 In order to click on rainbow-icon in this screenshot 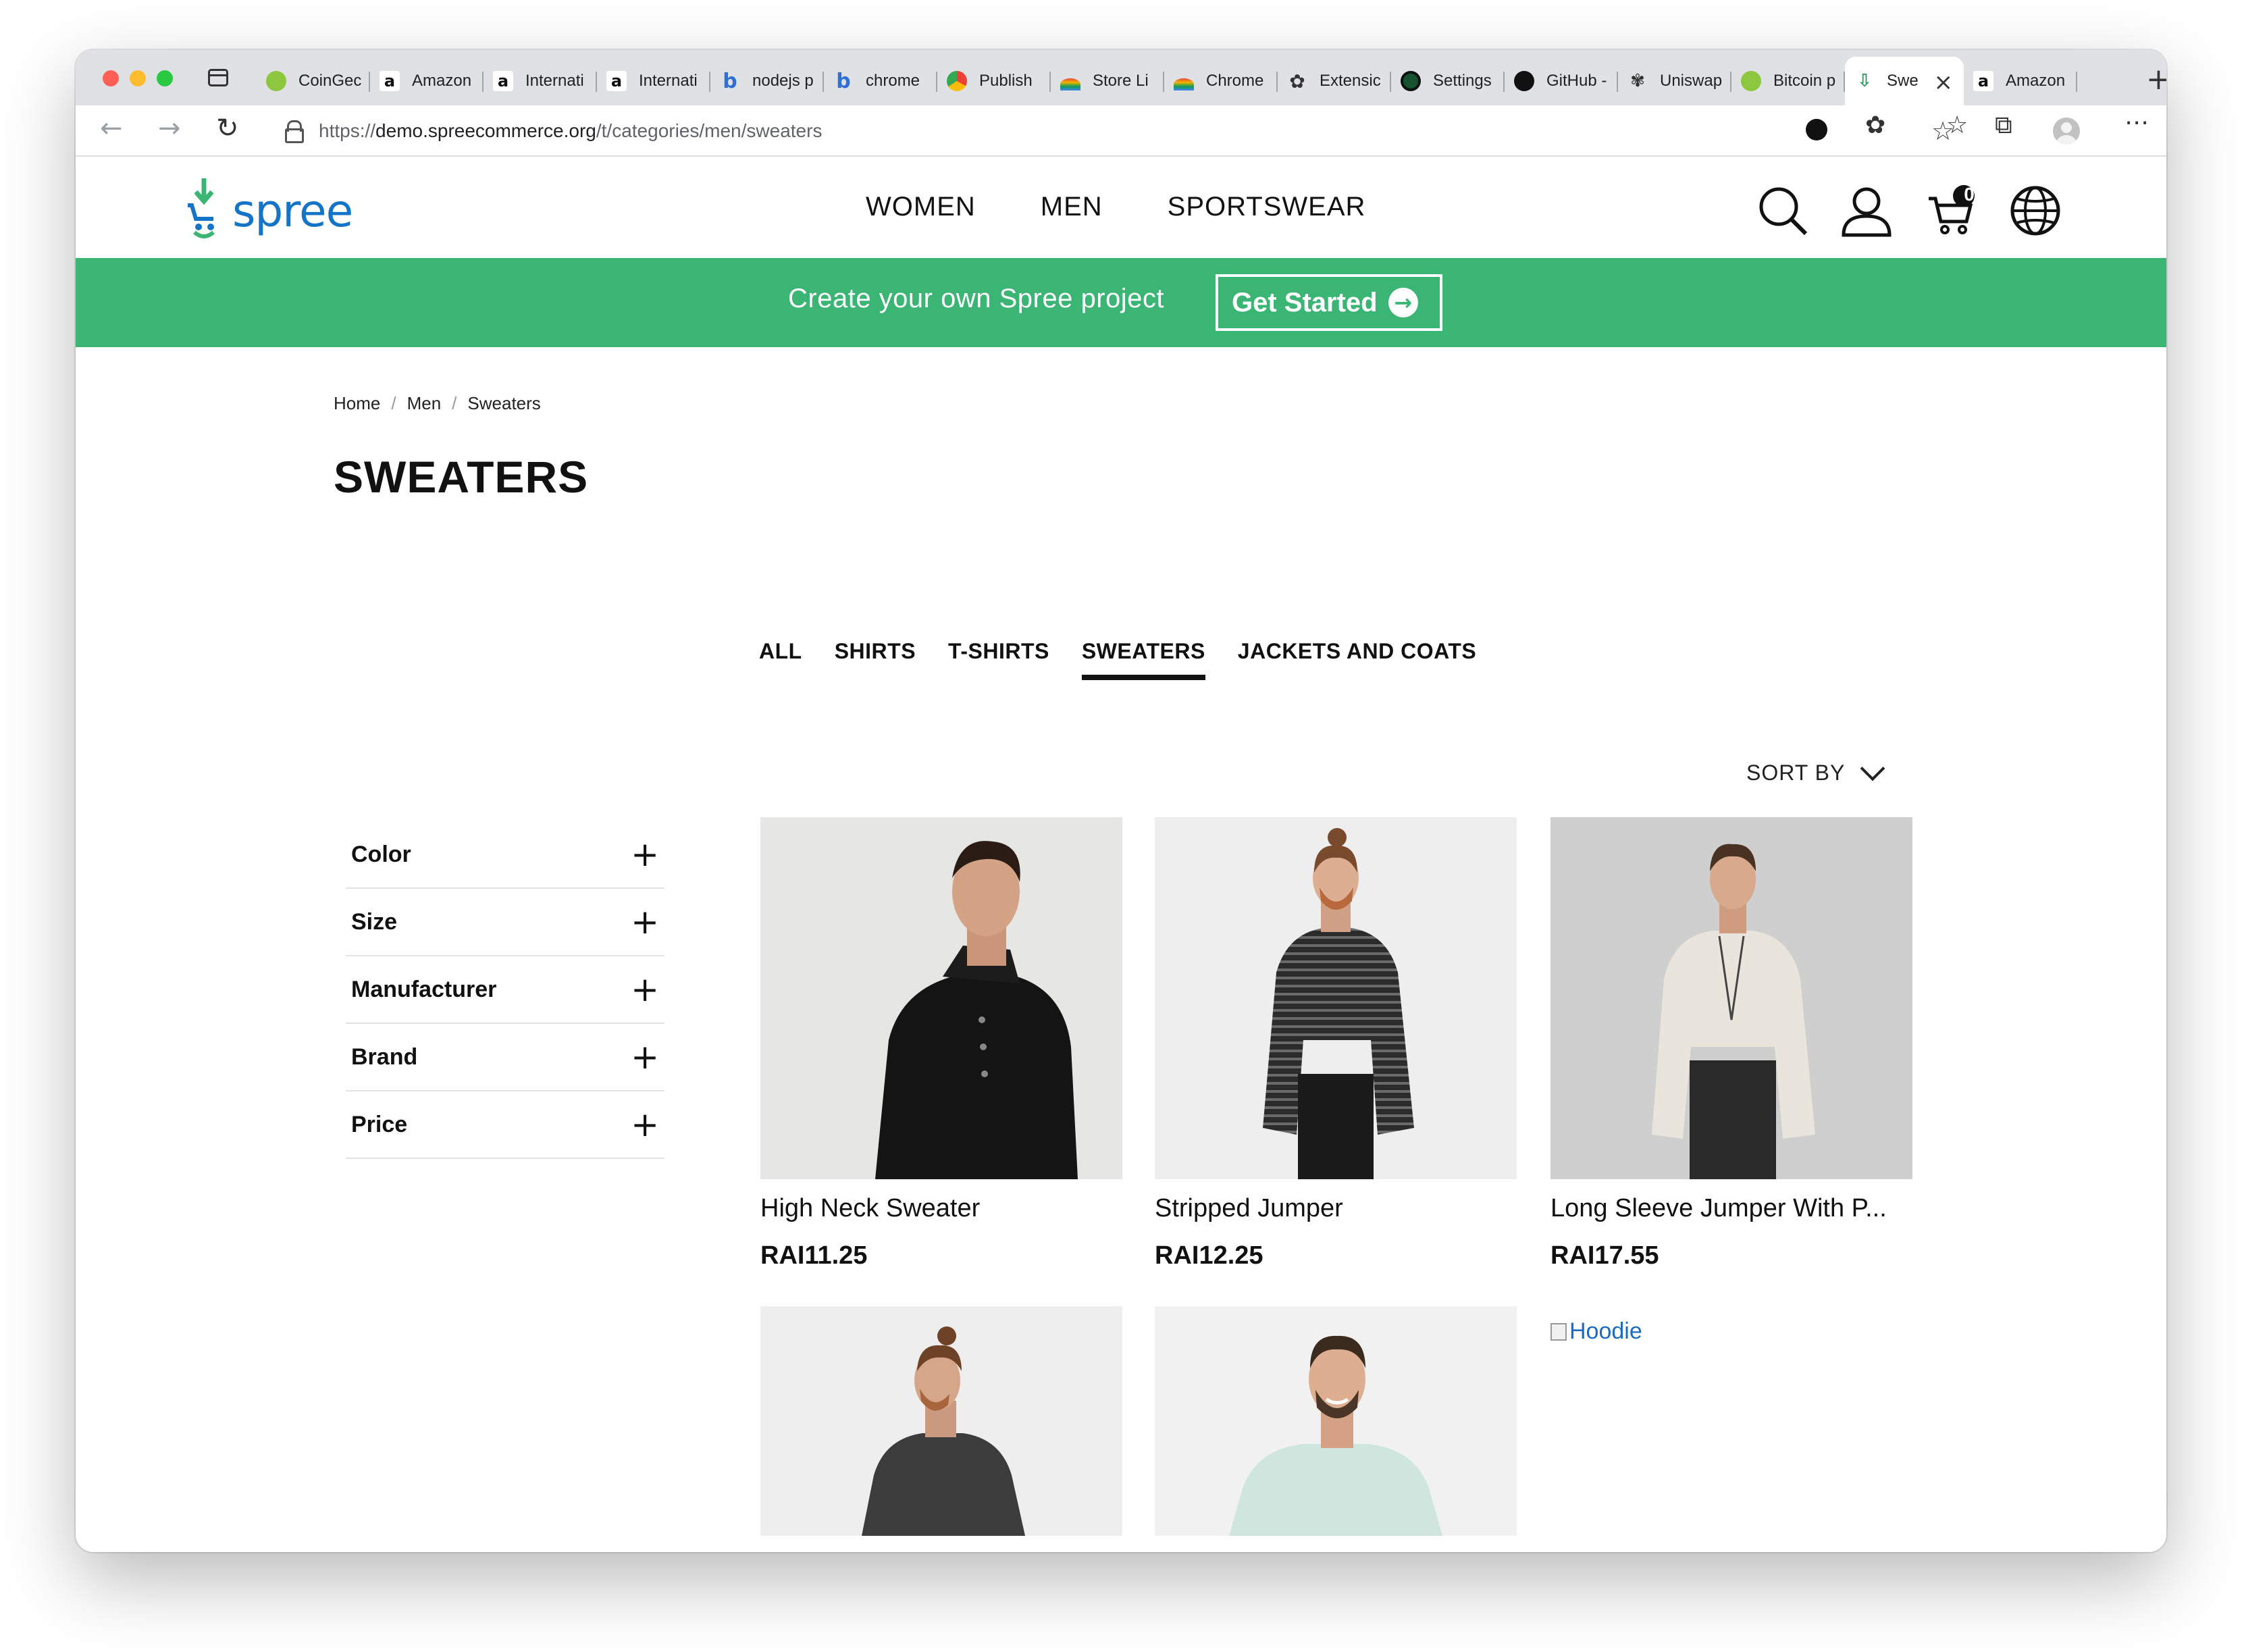, I will do `click(1070, 84)`.